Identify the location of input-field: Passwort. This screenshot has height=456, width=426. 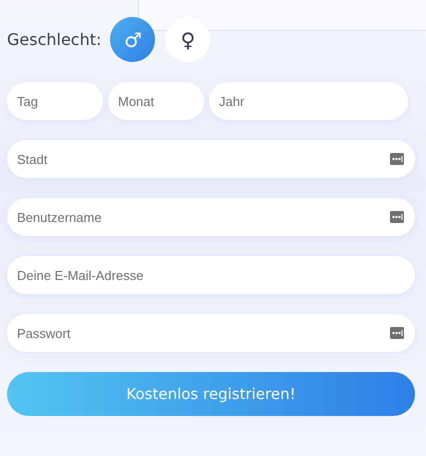
(211, 333).